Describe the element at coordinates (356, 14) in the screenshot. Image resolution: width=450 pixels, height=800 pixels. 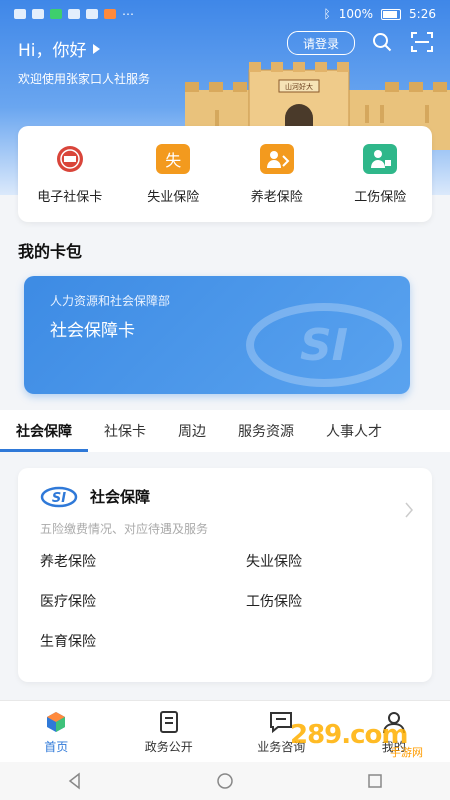
I see `battery-percent: 100%` at that location.